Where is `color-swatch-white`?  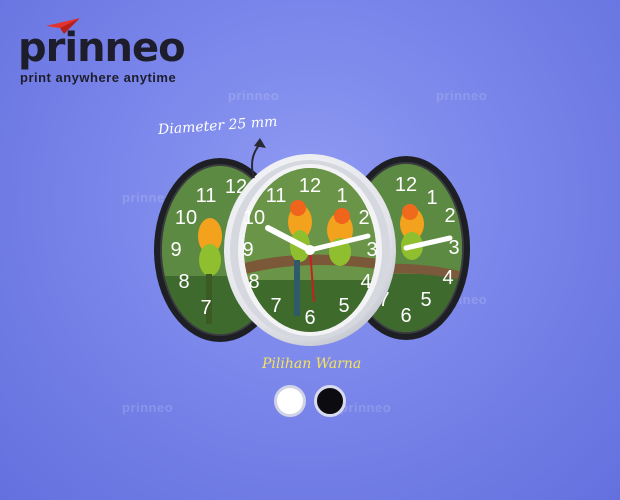 color-swatch-white is located at coordinates (290, 401).